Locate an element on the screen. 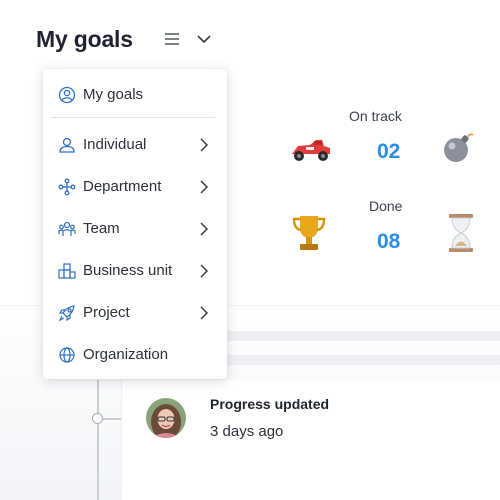 This screenshot has height=500, width=500. timeline-node is located at coordinates (97, 418).